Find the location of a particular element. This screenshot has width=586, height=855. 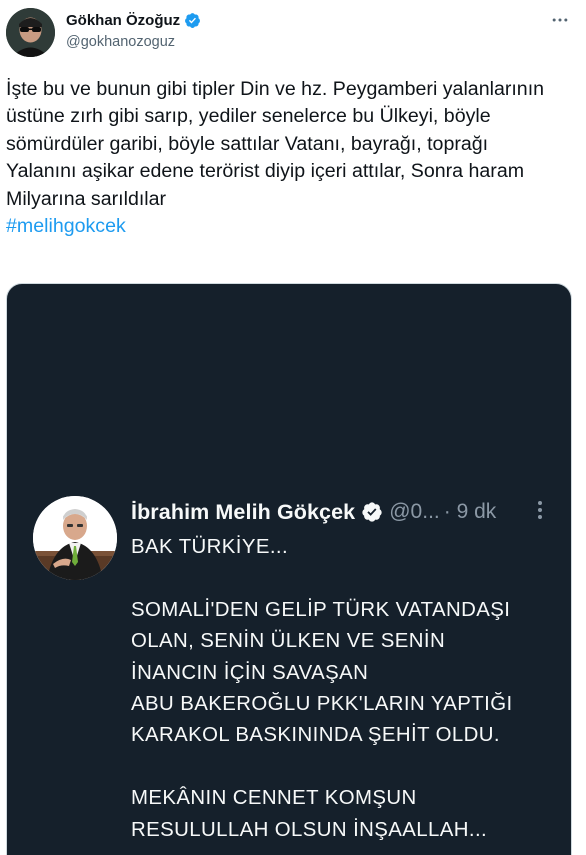

embedded-avatar-image is located at coordinates (75, 538).